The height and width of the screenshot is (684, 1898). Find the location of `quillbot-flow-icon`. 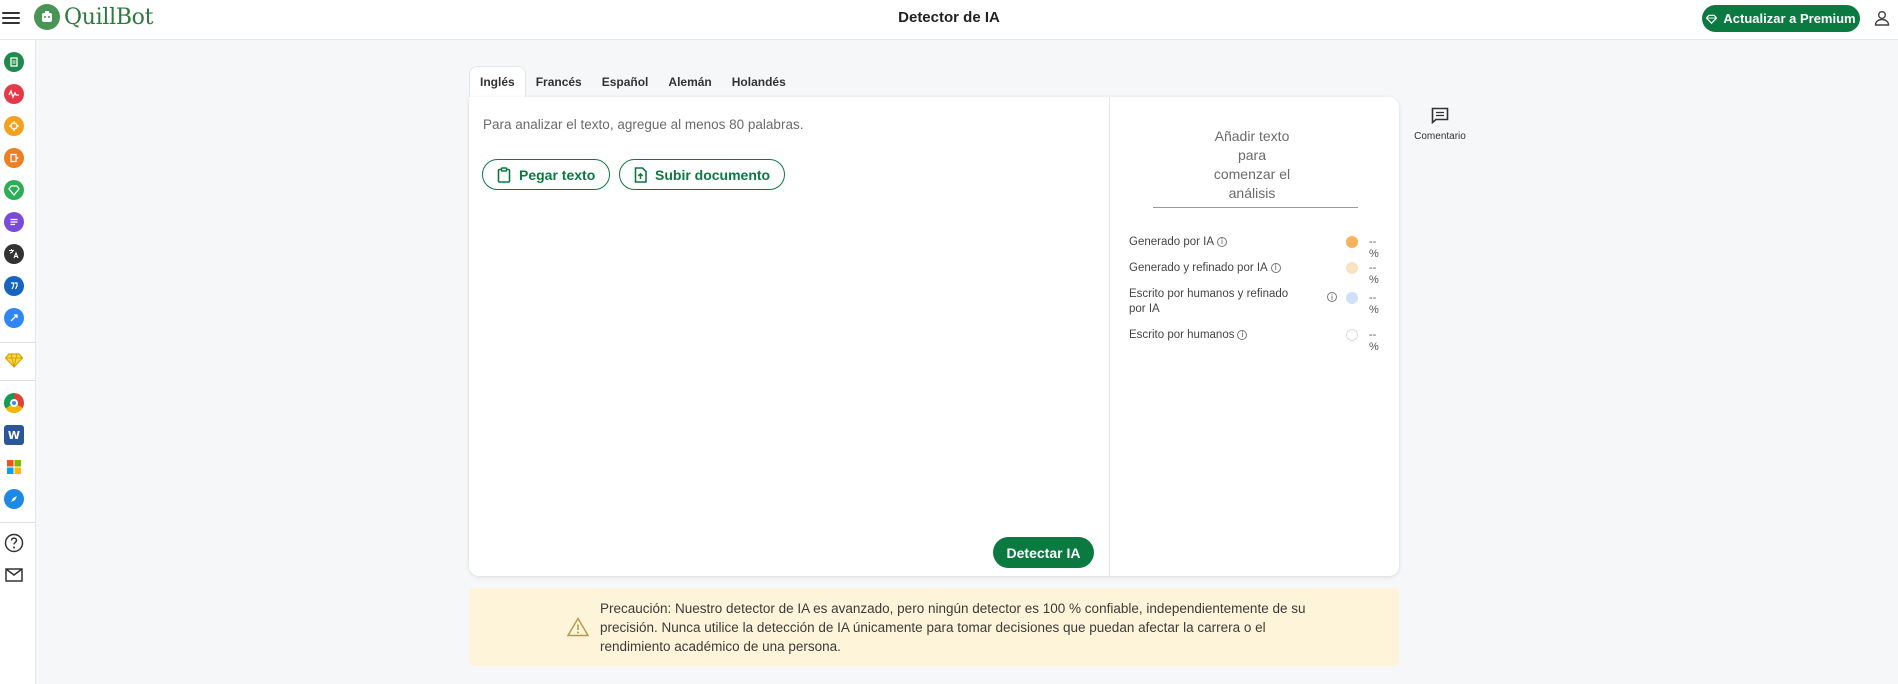

quillbot-flow-icon is located at coordinates (14, 318).